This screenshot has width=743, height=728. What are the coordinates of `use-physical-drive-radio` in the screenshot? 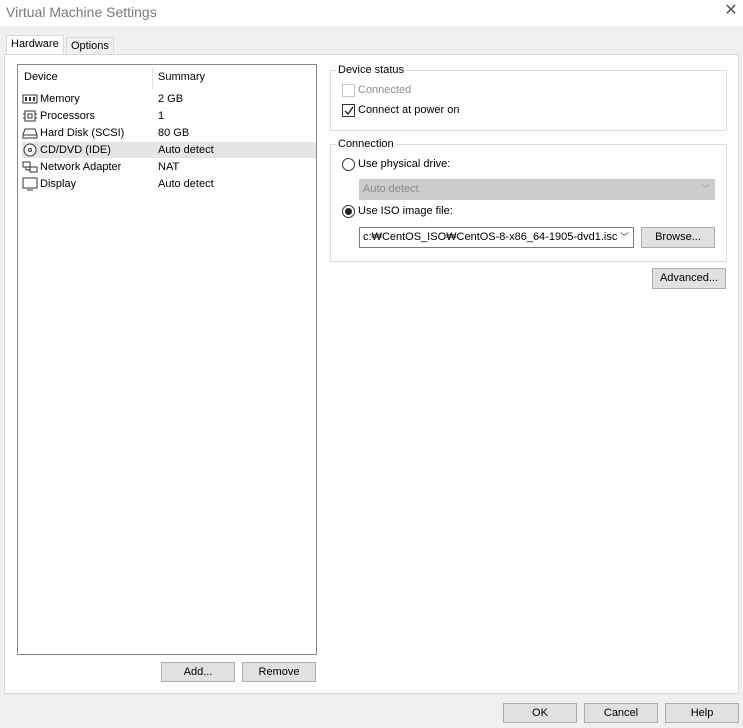 It's located at (348, 164).